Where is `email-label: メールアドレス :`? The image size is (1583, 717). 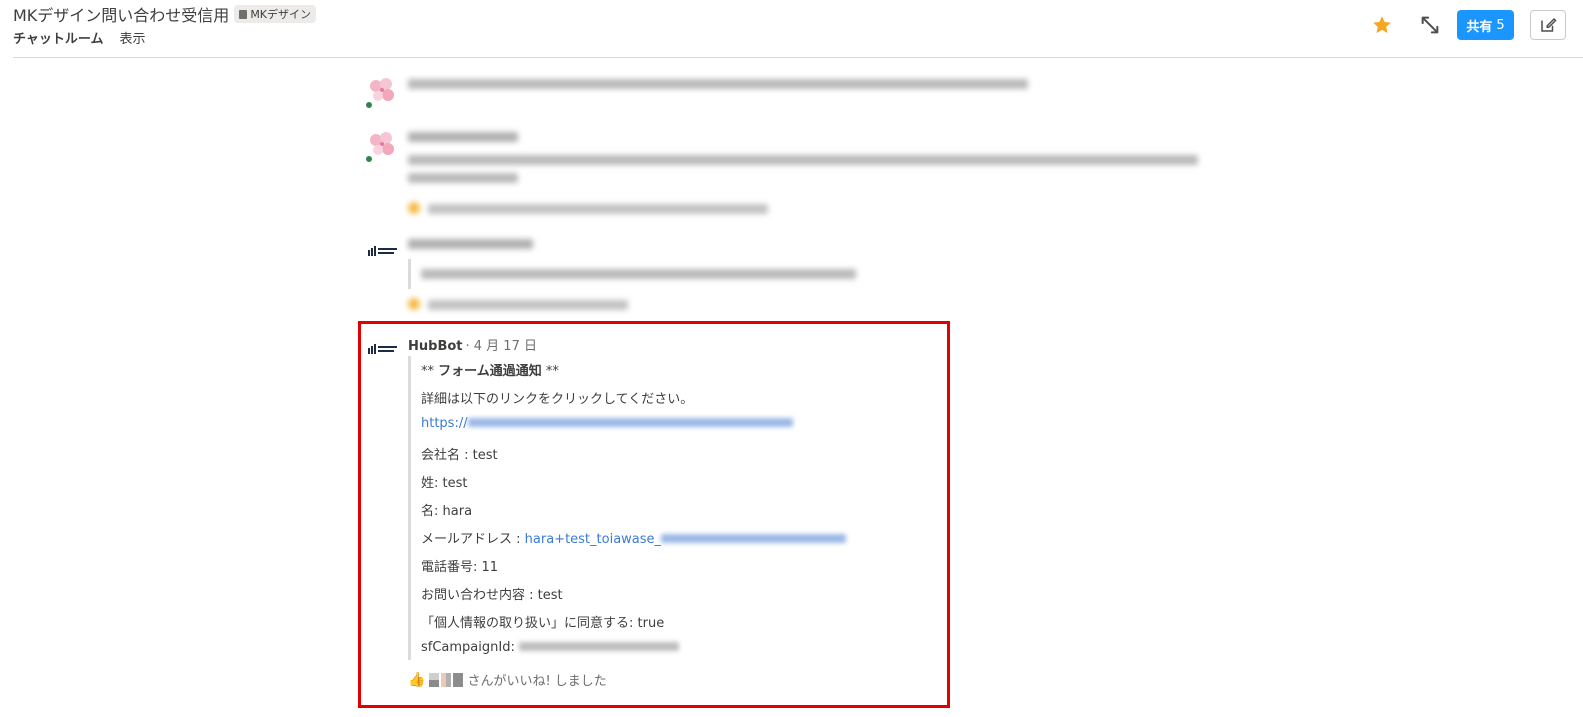
email-label: メールアドレス : is located at coordinates (473, 539).